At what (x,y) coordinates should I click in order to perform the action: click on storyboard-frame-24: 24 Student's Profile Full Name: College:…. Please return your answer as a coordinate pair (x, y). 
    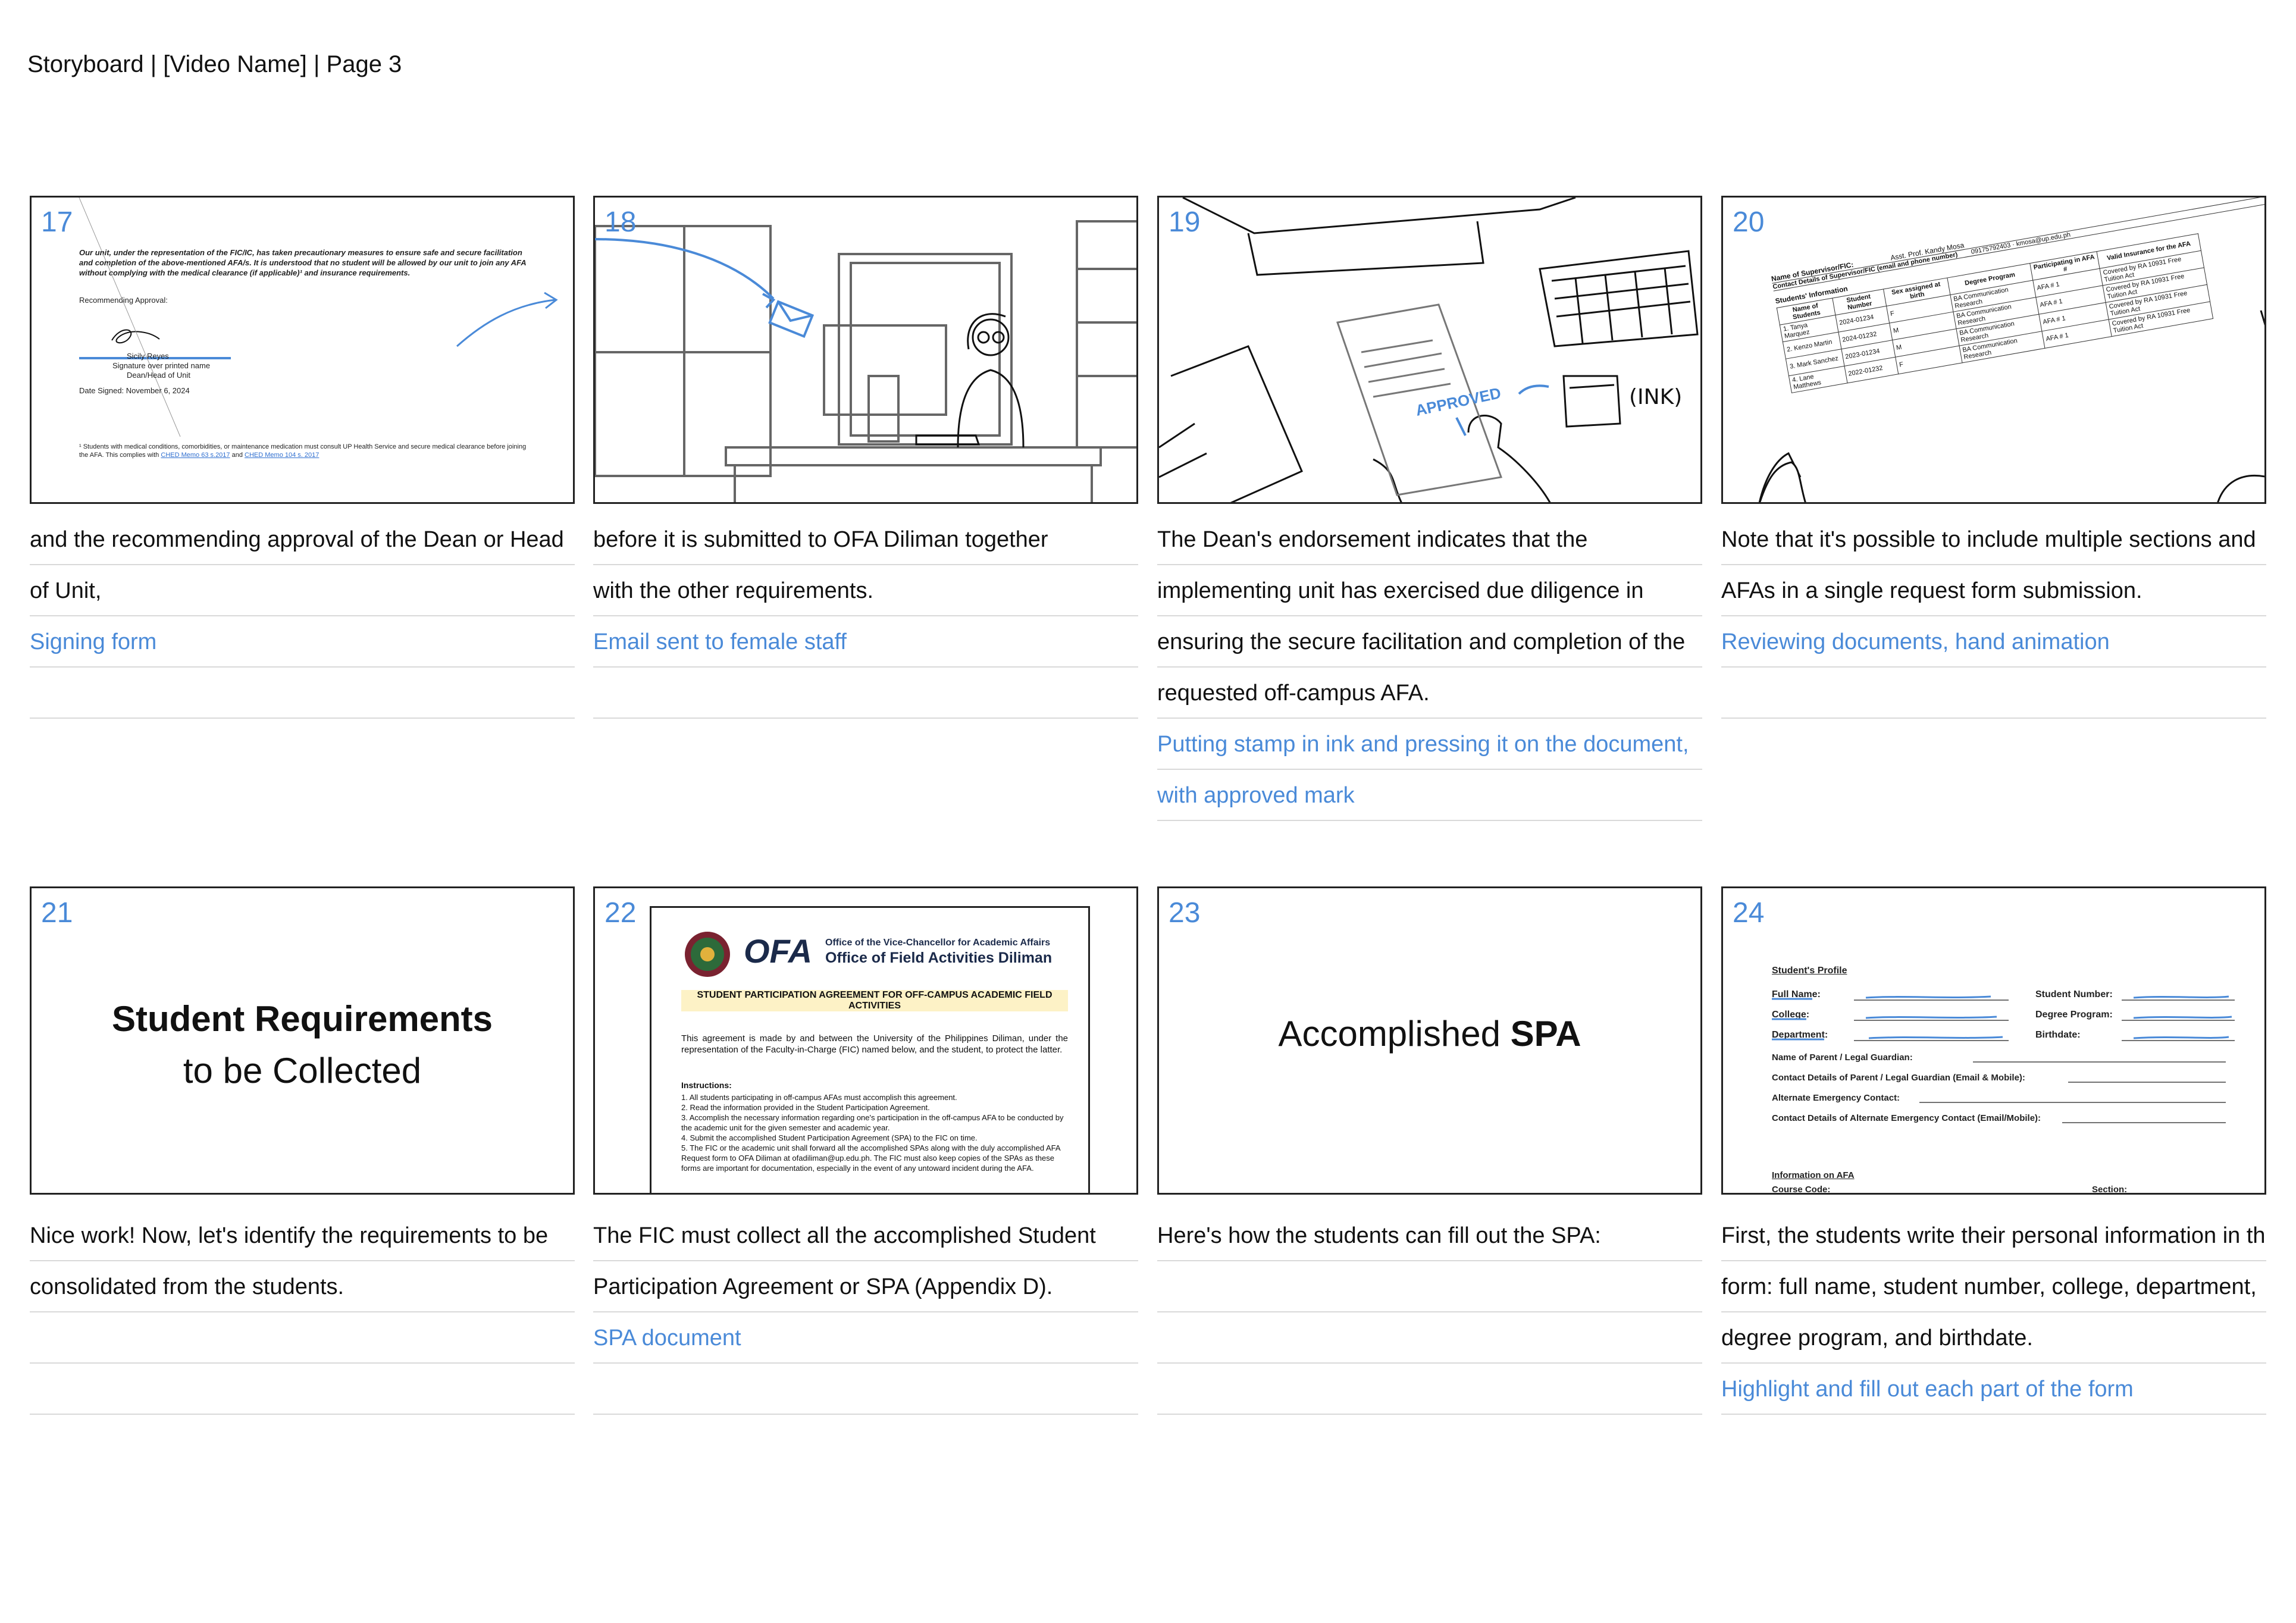
    Looking at the image, I should click on (1993, 1040).